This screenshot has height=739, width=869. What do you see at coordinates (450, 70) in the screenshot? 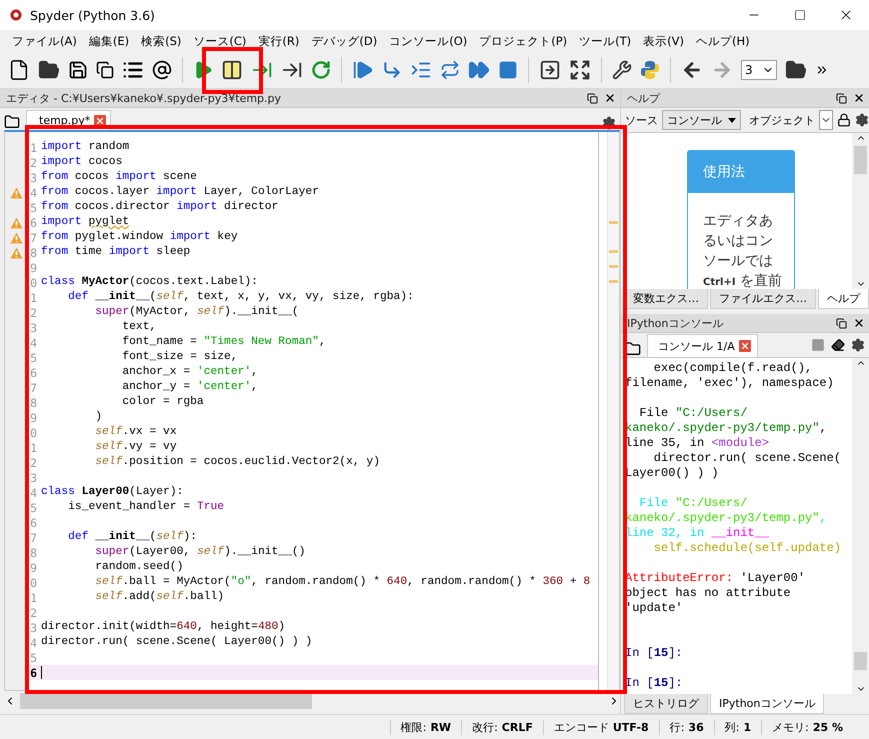
I see `repeat-icon` at bounding box center [450, 70].